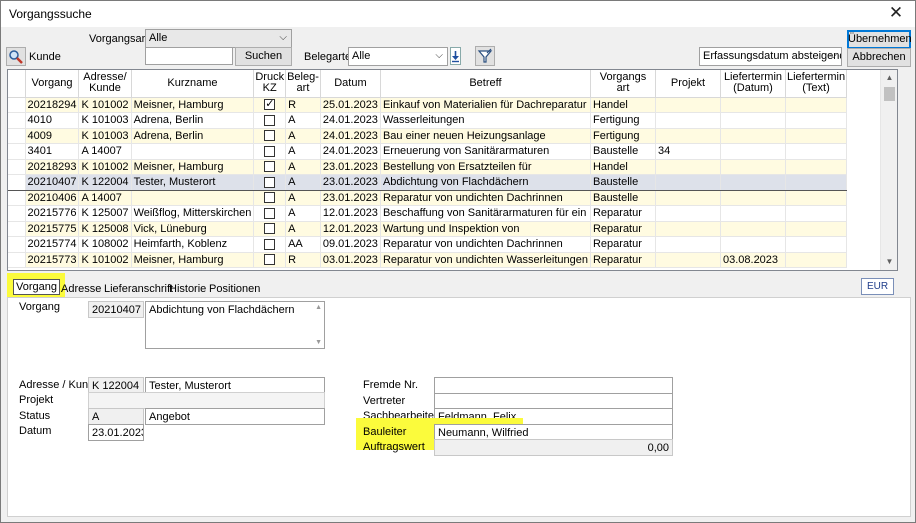  I want to click on col-header: Vorgang, so click(52, 84).